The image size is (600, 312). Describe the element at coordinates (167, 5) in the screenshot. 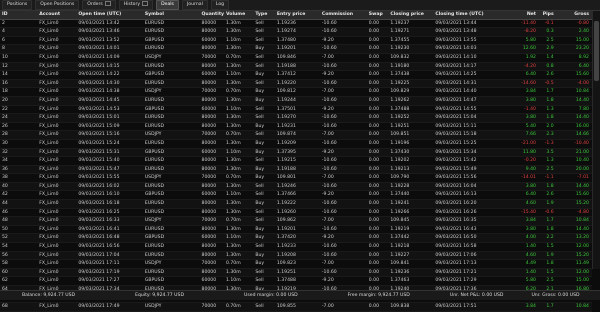

I see `tab-deals: Deals` at that location.